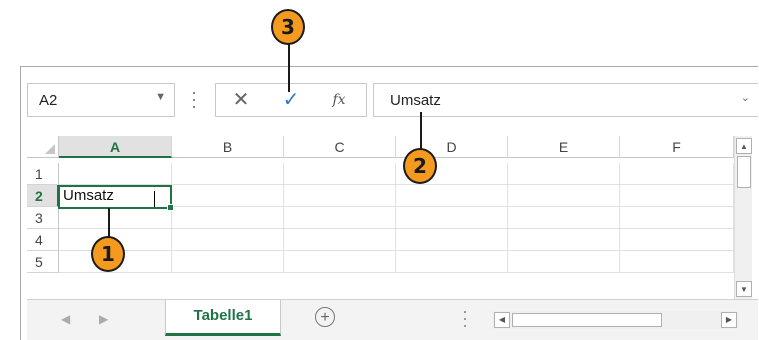 The width and height of the screenshot is (759, 340). What do you see at coordinates (241, 100) in the screenshot?
I see `cancel-icon: ✕` at bounding box center [241, 100].